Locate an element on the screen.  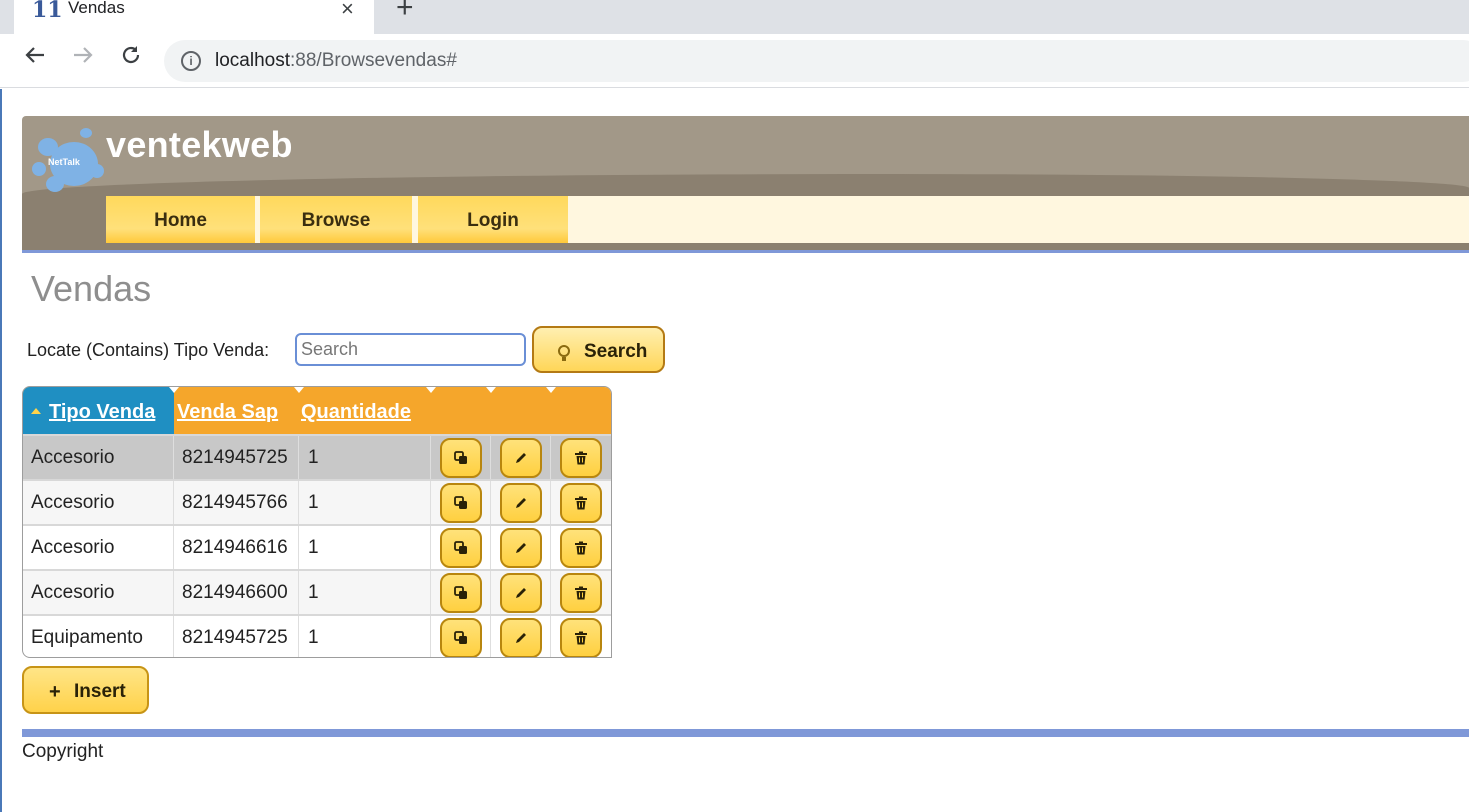
copyright-text: Copyright is located at coordinates (63, 751).